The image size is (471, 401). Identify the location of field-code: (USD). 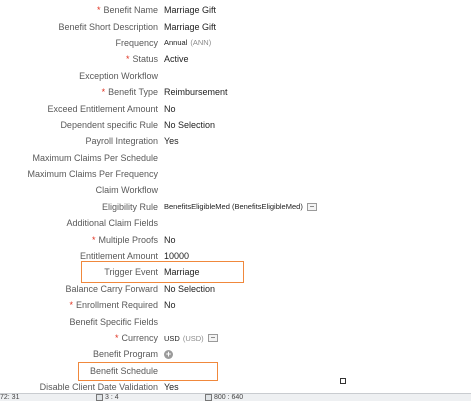
(193, 338).